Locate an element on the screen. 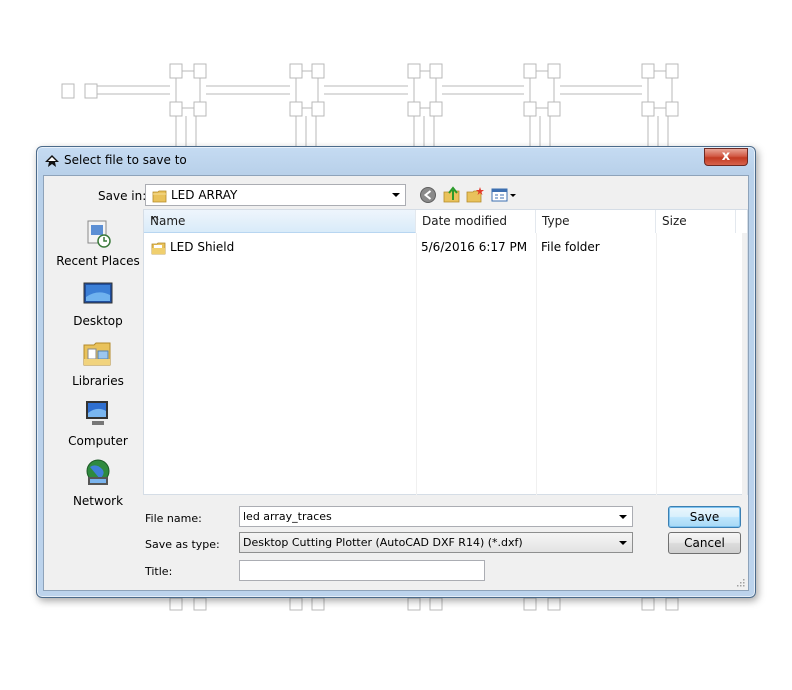 This screenshot has width=792, height=690. dialog-title: Select file to save to is located at coordinates (125, 160).